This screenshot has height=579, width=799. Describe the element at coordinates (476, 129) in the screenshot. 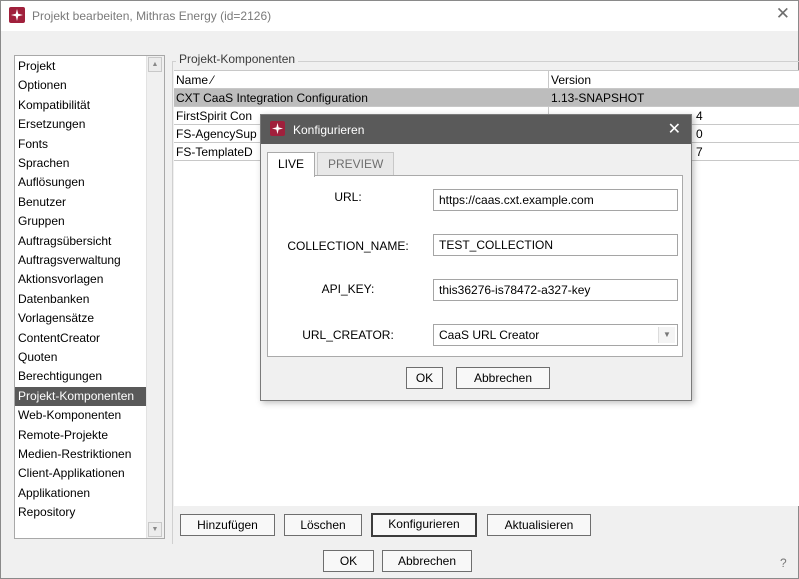

I see `dialog-titlebar: Konfigurieren ✕` at that location.